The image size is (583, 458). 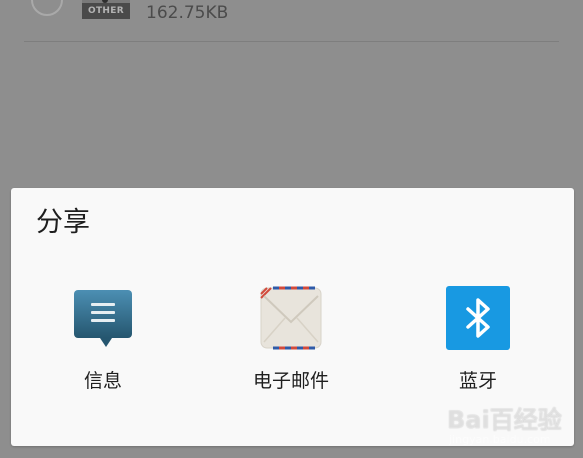 I want to click on message-icon, so click(x=103, y=318).